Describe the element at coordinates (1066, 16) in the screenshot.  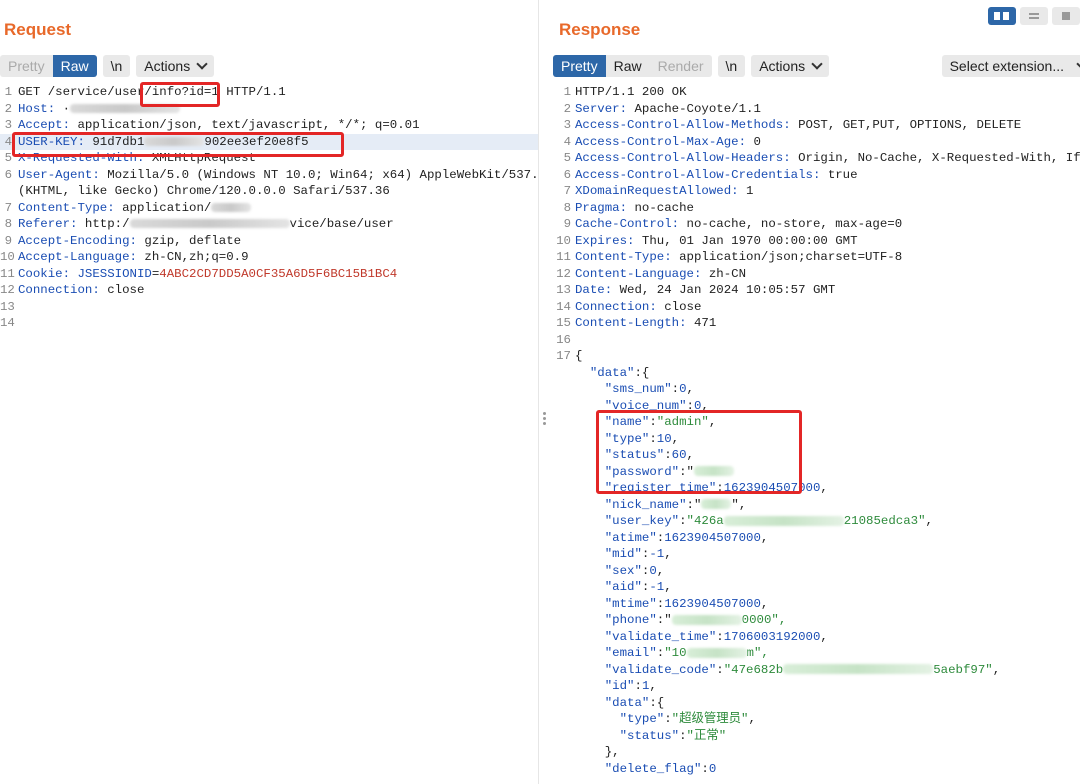
I see `single-view-icon` at that location.